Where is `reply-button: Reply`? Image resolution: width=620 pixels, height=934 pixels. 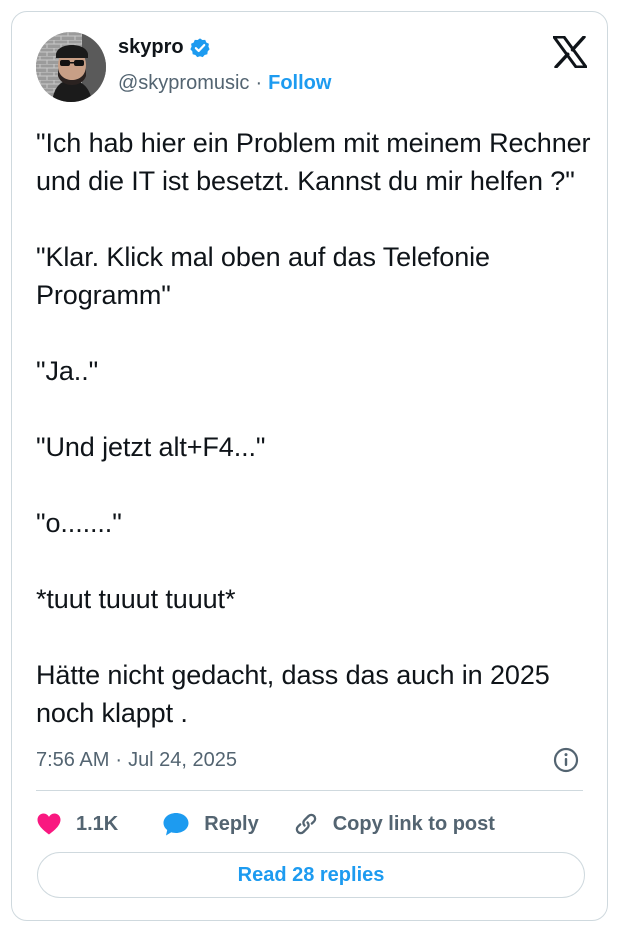
reply-button: Reply is located at coordinates (210, 824).